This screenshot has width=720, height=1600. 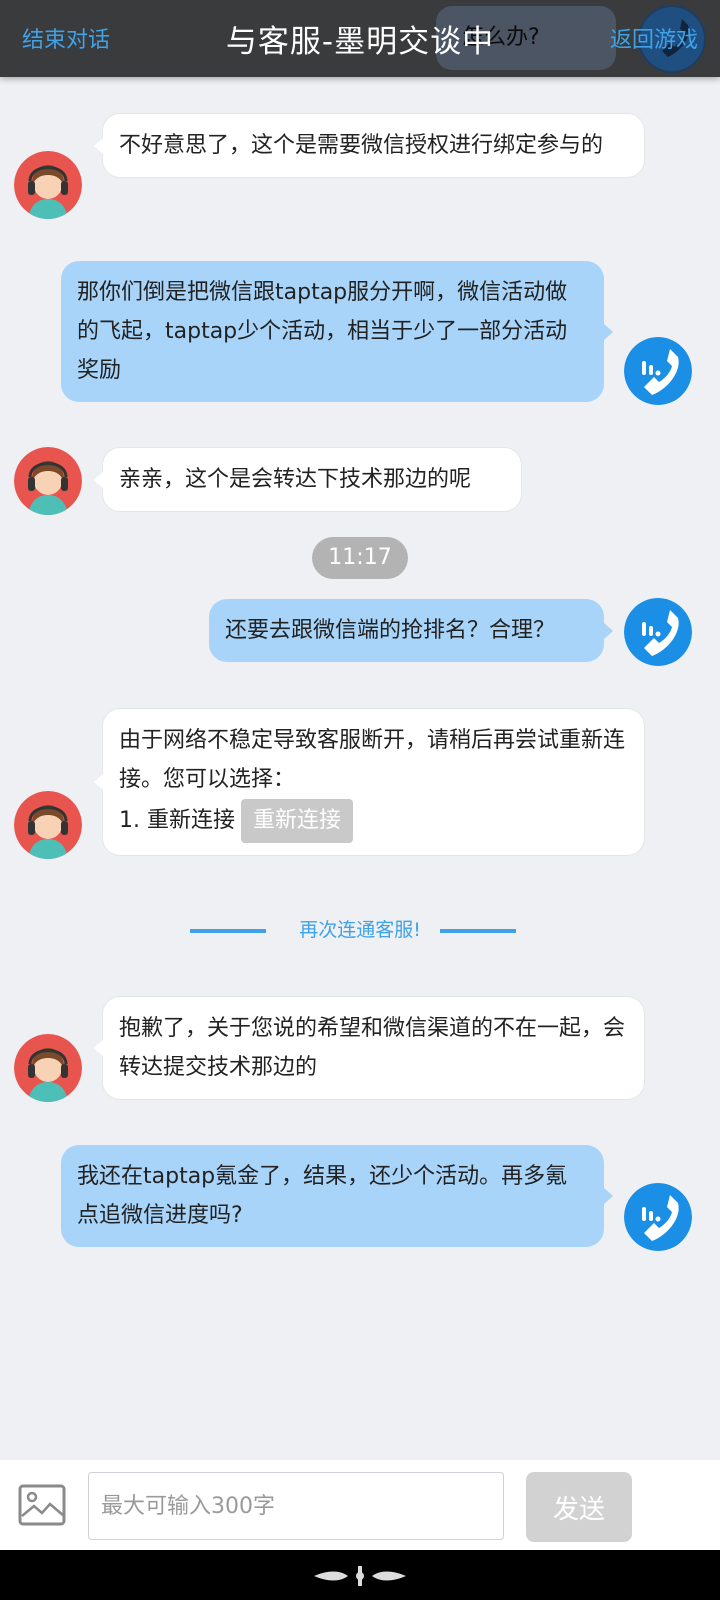 I want to click on reconnect-divider: 再次连通客服!, so click(x=360, y=930).